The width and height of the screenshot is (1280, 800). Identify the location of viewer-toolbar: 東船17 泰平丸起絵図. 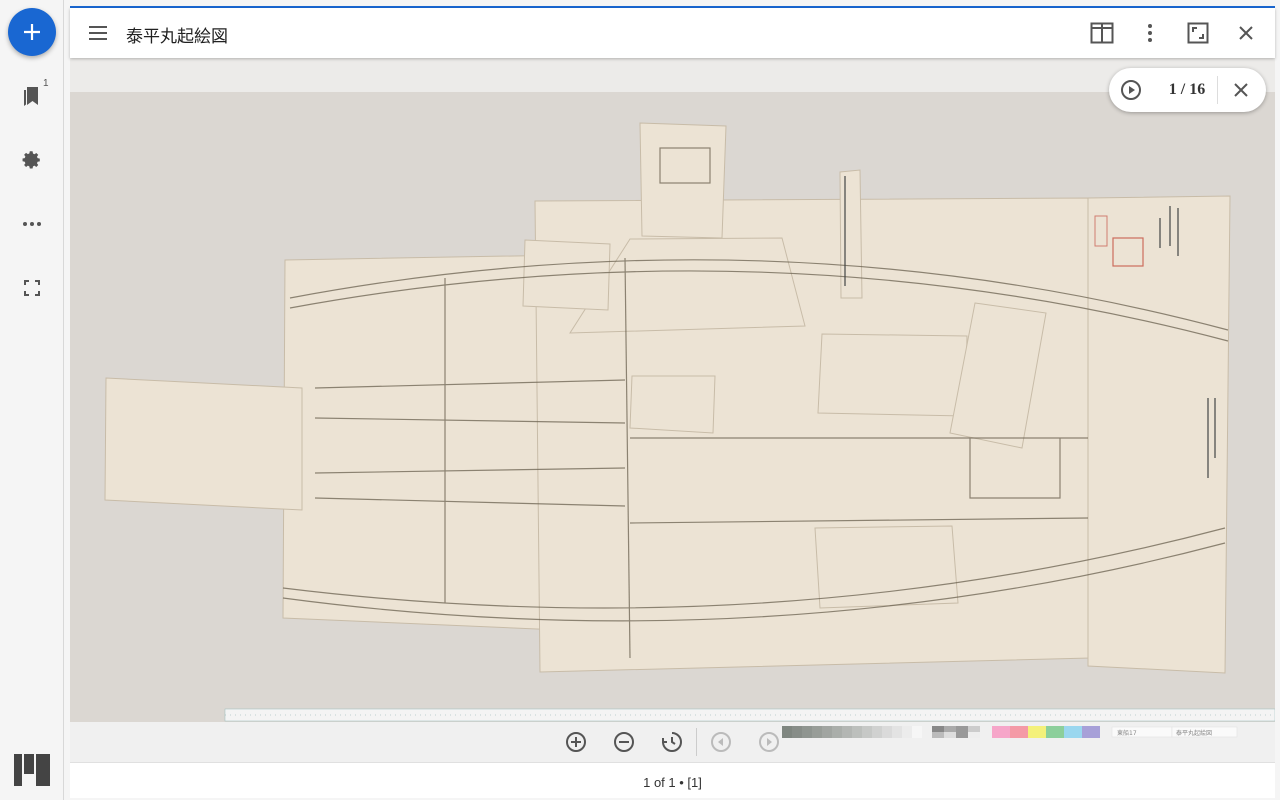
(672, 742).